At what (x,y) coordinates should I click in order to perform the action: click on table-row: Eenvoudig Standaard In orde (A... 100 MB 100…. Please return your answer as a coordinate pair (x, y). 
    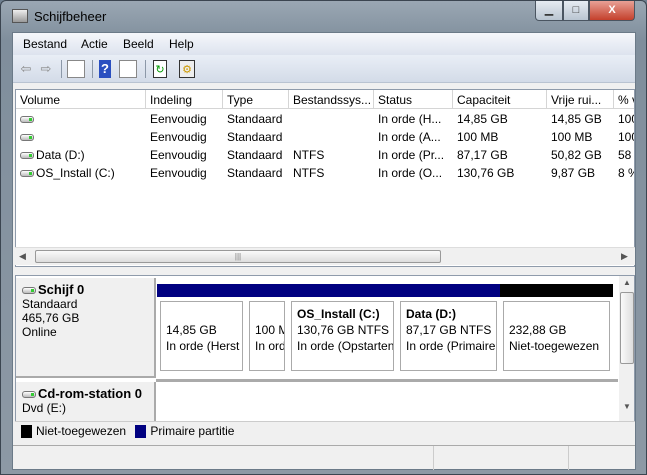
    Looking at the image, I should click on (325, 137).